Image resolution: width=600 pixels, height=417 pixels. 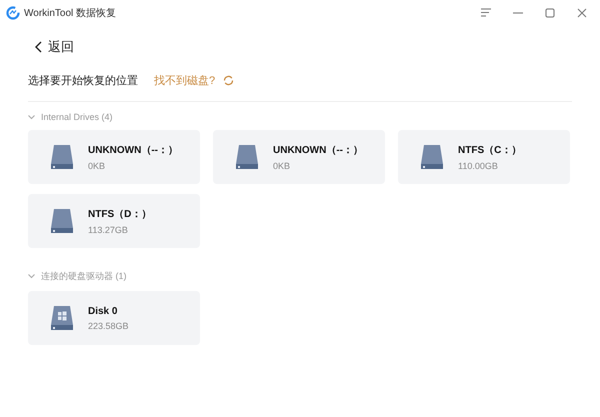 I want to click on refresh-icon, so click(x=228, y=80).